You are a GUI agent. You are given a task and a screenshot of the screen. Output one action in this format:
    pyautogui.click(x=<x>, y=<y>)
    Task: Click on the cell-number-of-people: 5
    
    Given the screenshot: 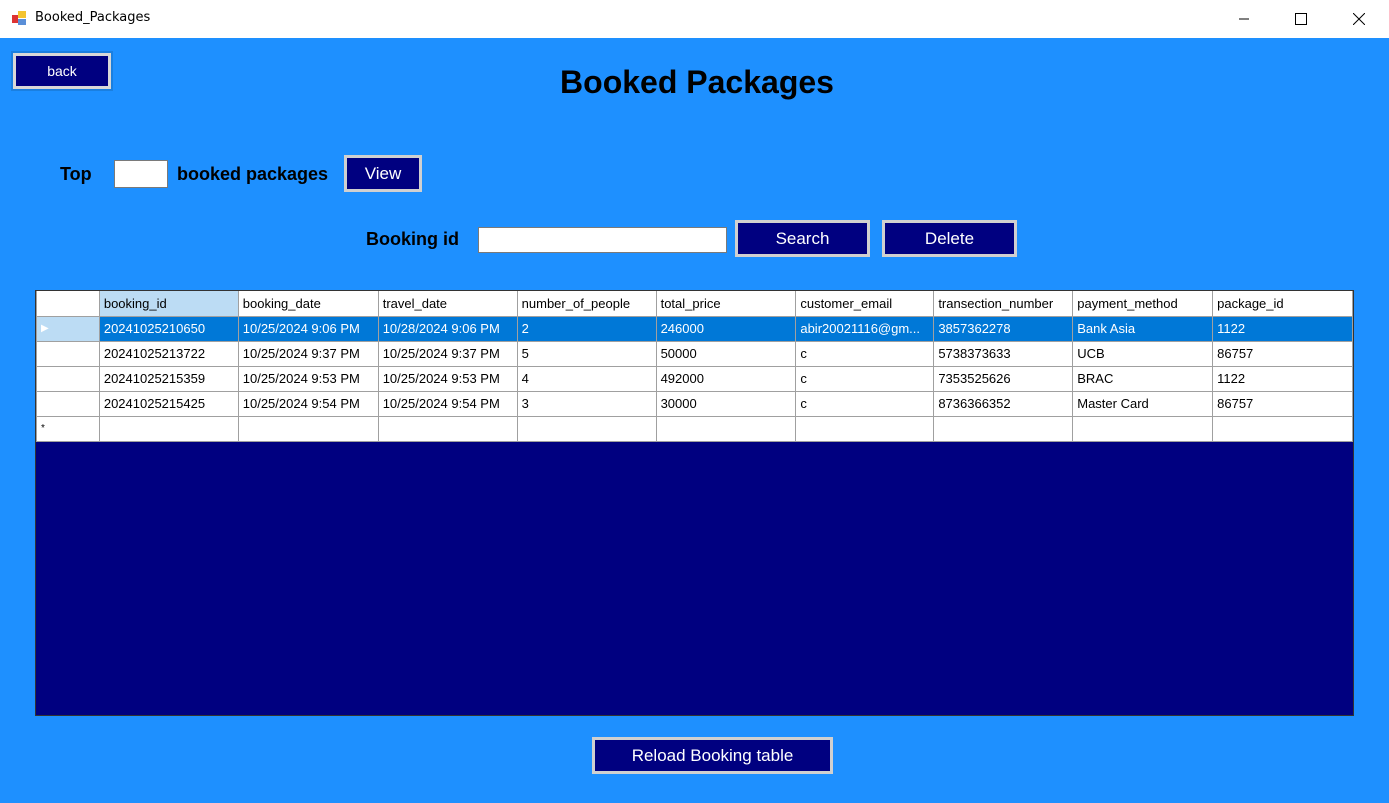 What is the action you would take?
    pyautogui.click(x=586, y=353)
    